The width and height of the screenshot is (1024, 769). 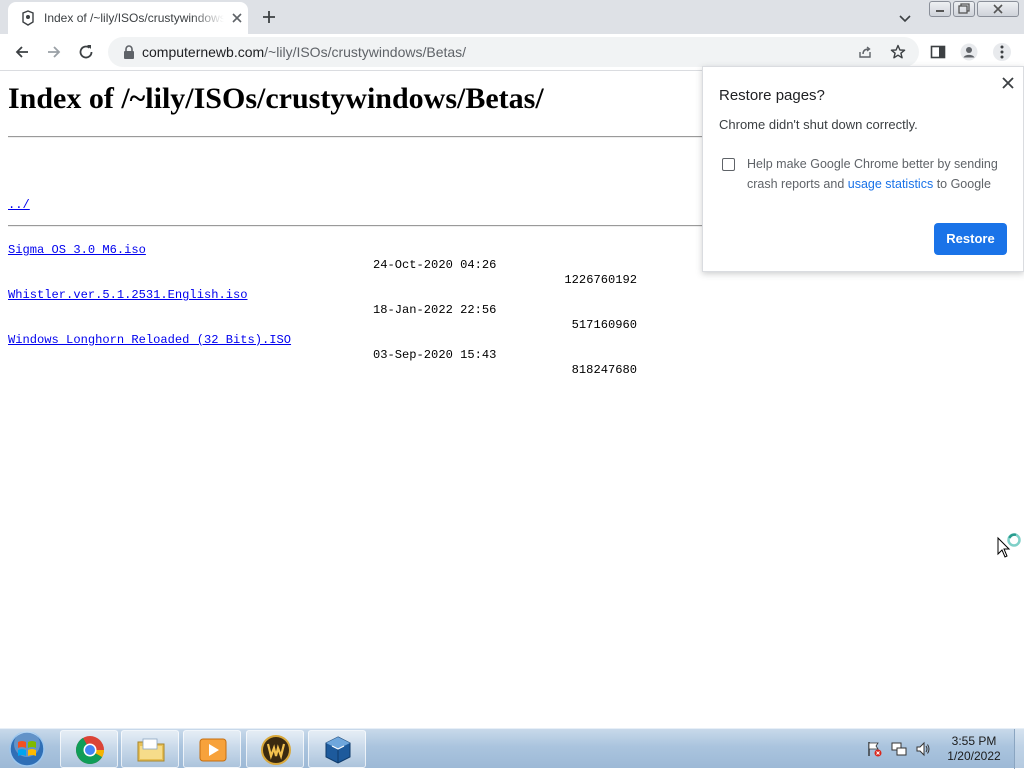 What do you see at coordinates (969, 52) in the screenshot?
I see `profile-avatar-icon` at bounding box center [969, 52].